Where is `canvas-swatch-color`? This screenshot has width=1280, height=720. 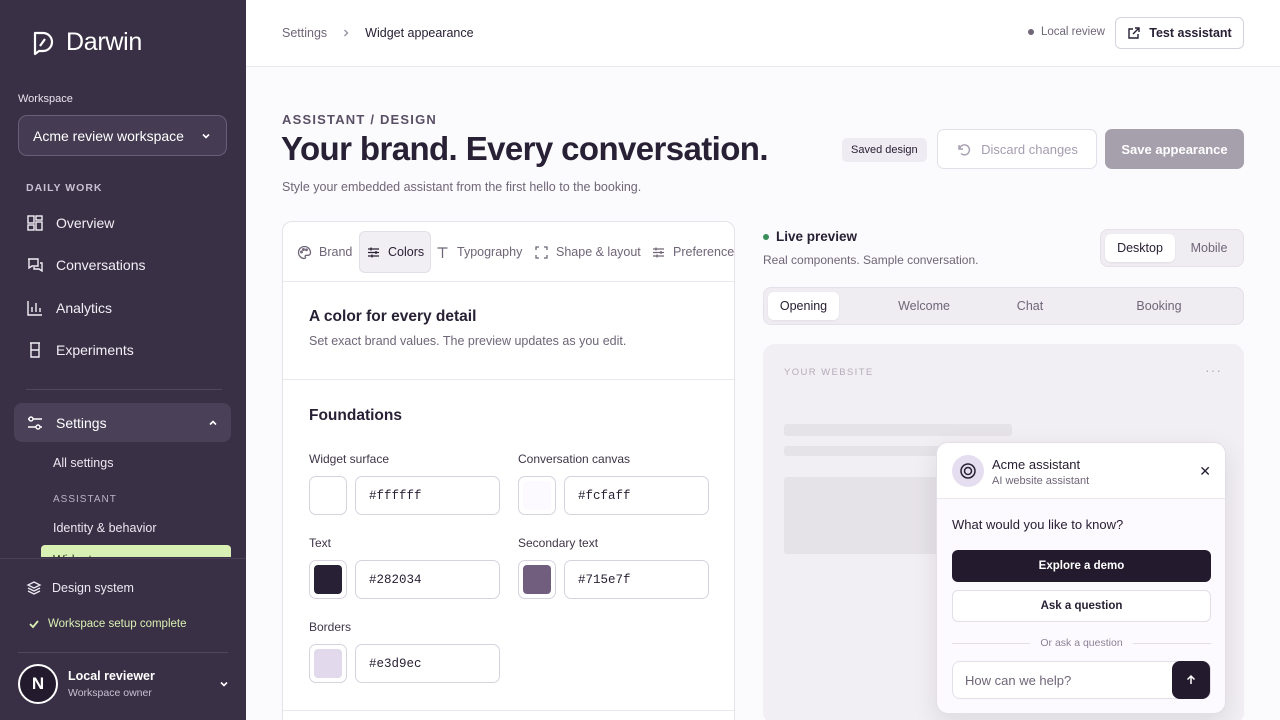 canvas-swatch-color is located at coordinates (537, 495).